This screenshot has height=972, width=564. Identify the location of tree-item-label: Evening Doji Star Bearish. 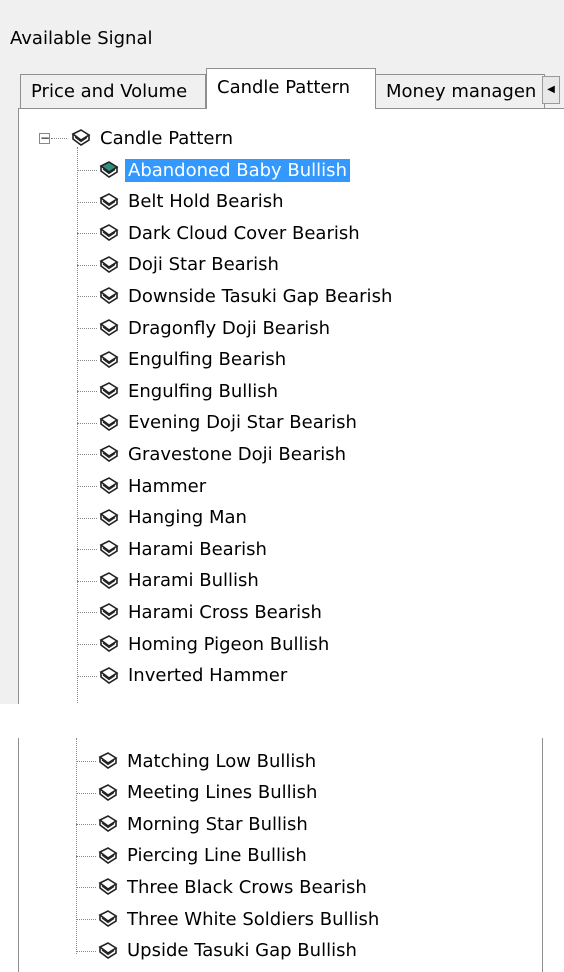
(242, 423).